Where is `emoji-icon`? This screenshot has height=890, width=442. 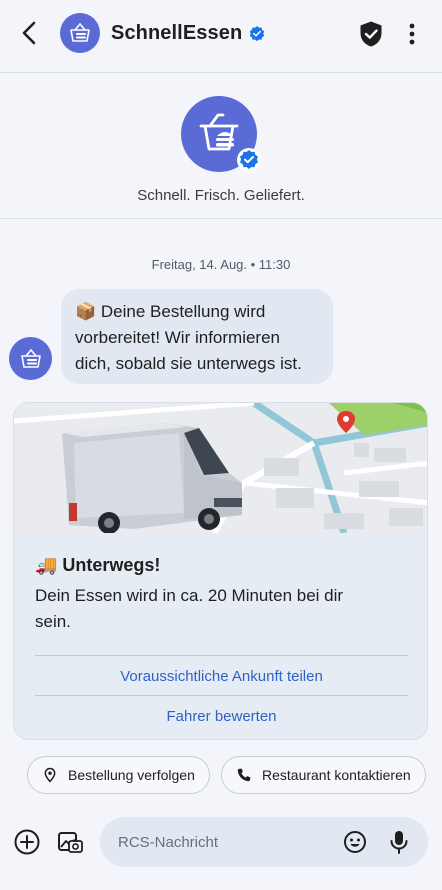 emoji-icon is located at coordinates (355, 842).